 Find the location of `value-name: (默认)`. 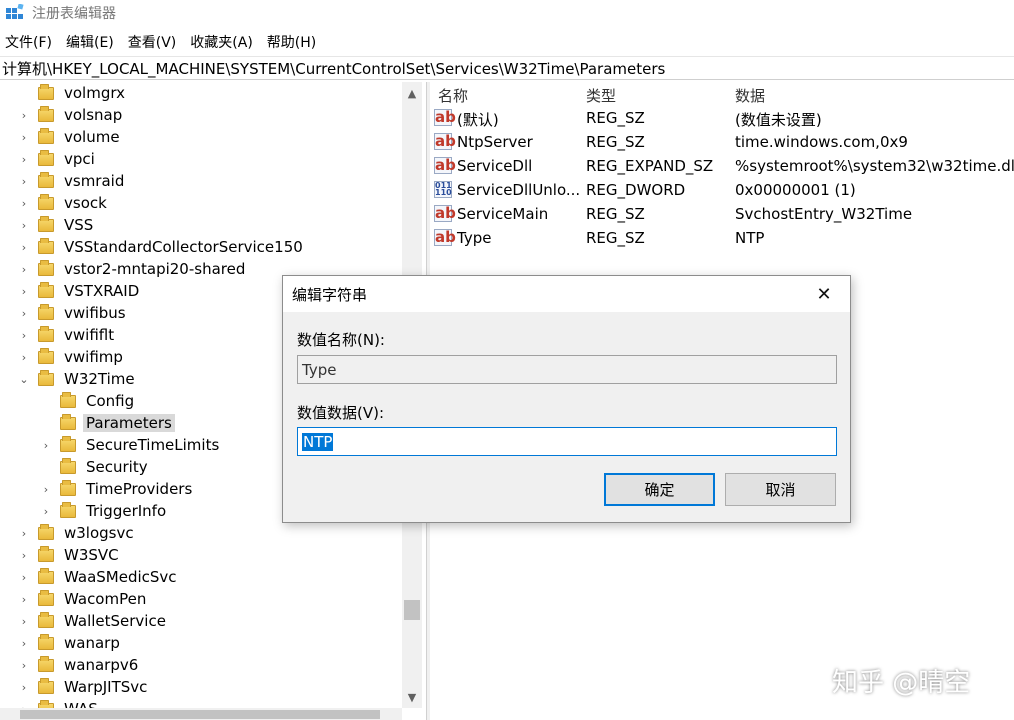

value-name: (默认) is located at coordinates (478, 120).